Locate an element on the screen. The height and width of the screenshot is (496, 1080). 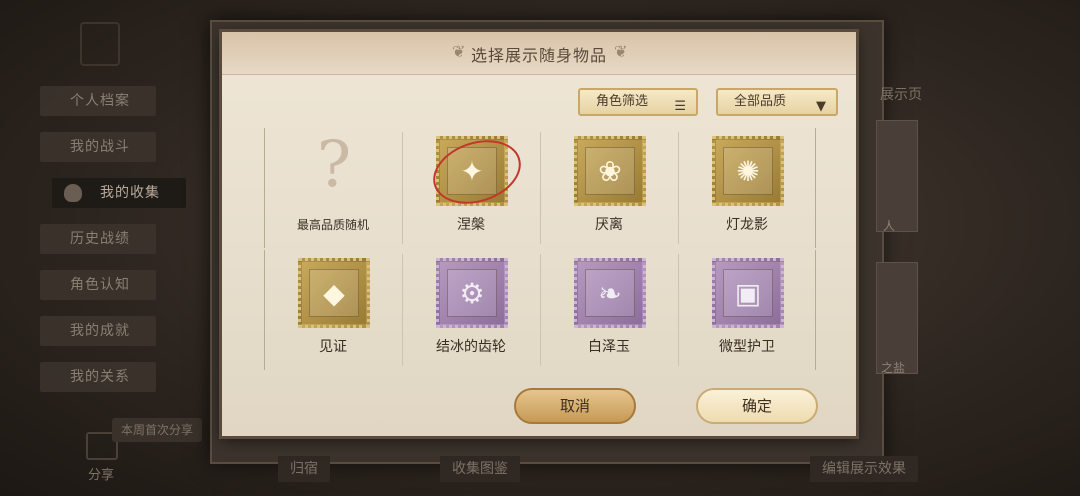
item-frozen-gear: ⚙ 结冰的齿轮 is located at coordinates (471, 310).